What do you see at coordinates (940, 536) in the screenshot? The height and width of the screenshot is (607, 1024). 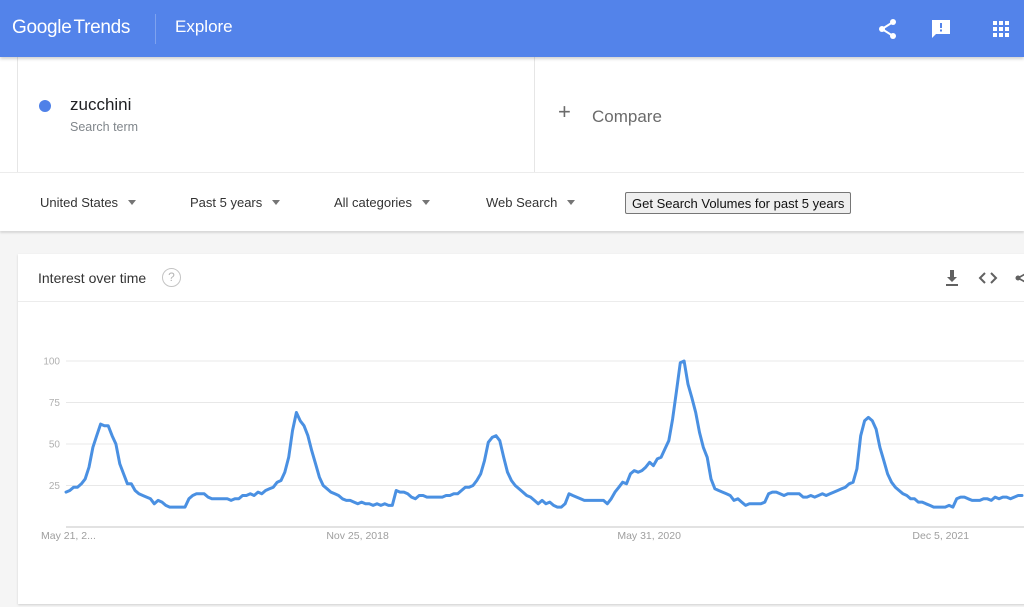 I see `x-tick-label: Dec 5, 2021` at bounding box center [940, 536].